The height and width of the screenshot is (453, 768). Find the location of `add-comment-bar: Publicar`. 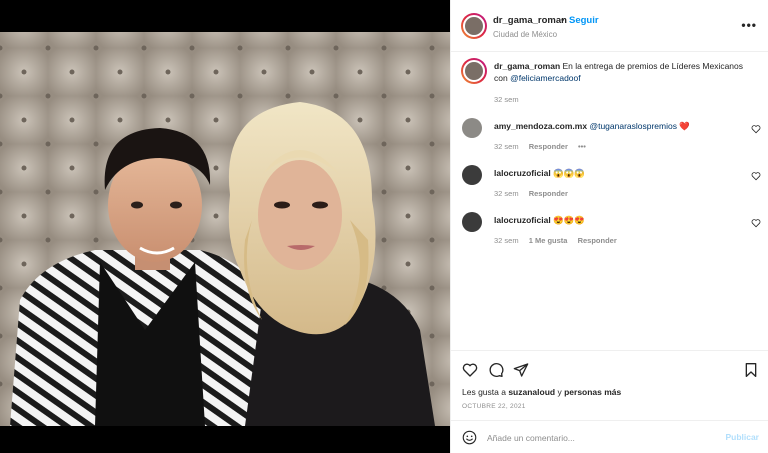

add-comment-bar: Publicar is located at coordinates (609, 436).